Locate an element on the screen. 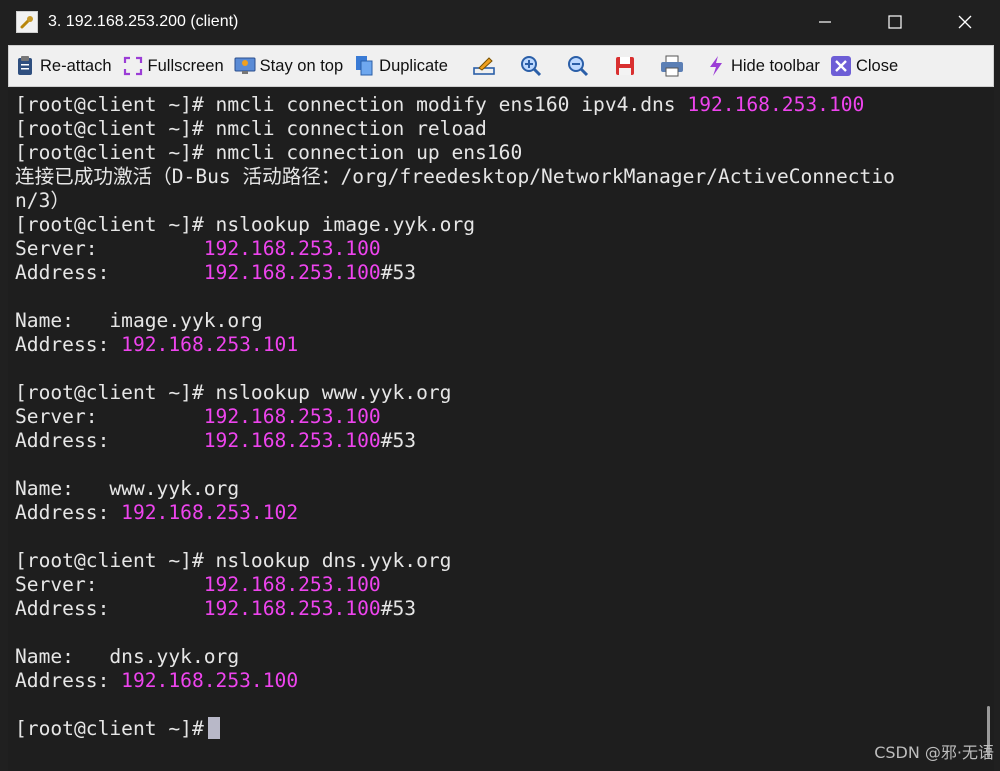 The height and width of the screenshot is (771, 1000). clipboard-icon is located at coordinates (25, 66).